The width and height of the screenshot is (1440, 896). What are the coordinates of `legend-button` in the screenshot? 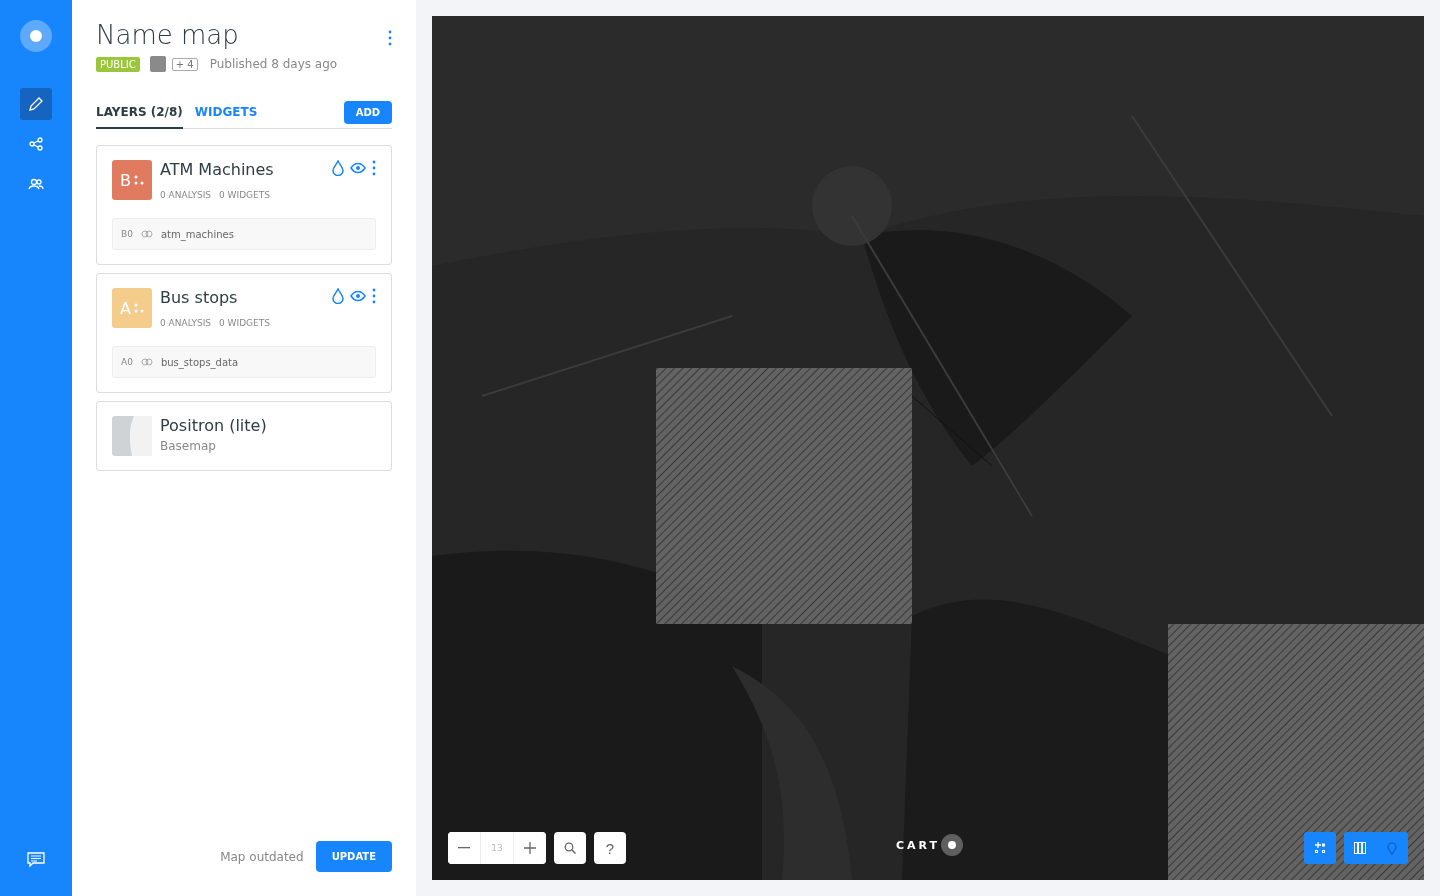 It's located at (1320, 848).